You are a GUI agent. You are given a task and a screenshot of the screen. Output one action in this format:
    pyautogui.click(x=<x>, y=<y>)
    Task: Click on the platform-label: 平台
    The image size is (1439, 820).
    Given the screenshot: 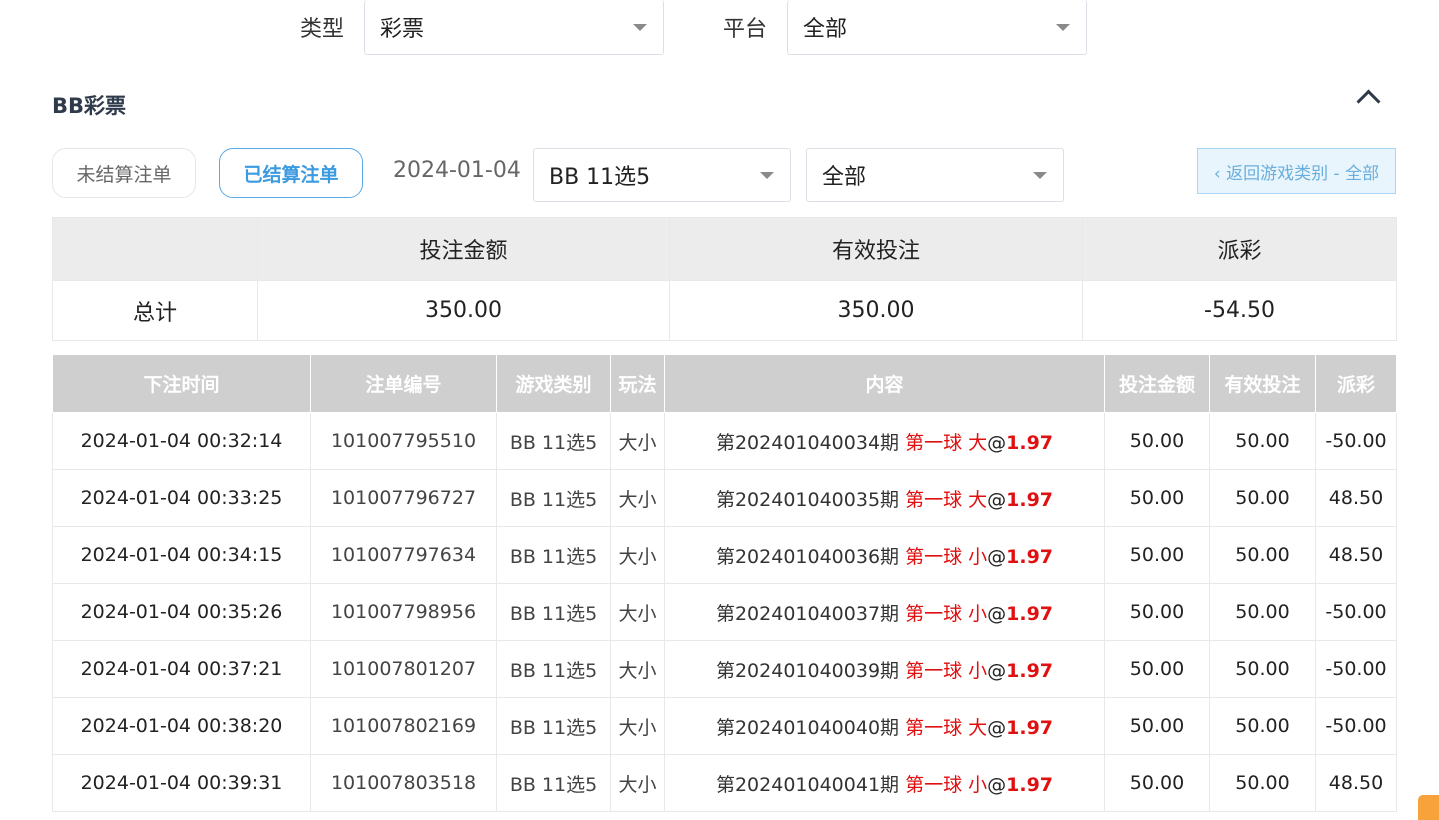 What is the action you would take?
    pyautogui.click(x=745, y=29)
    